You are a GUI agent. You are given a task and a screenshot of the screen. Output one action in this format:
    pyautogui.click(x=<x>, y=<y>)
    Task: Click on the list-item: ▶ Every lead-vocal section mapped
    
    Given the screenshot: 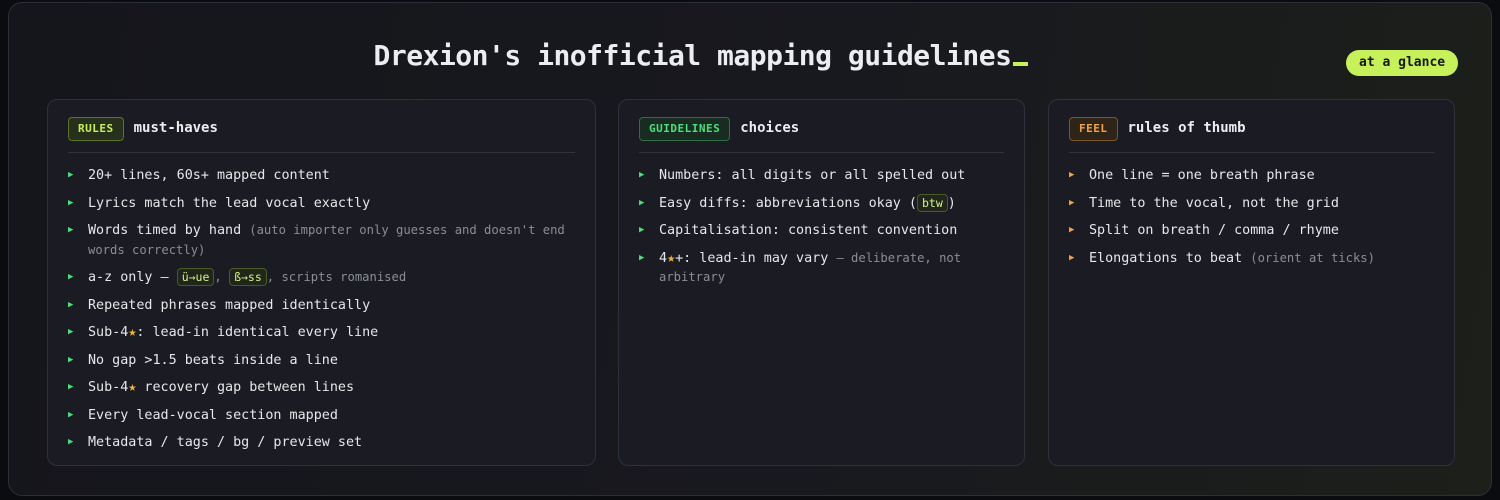 What is the action you would take?
    pyautogui.click(x=323, y=416)
    